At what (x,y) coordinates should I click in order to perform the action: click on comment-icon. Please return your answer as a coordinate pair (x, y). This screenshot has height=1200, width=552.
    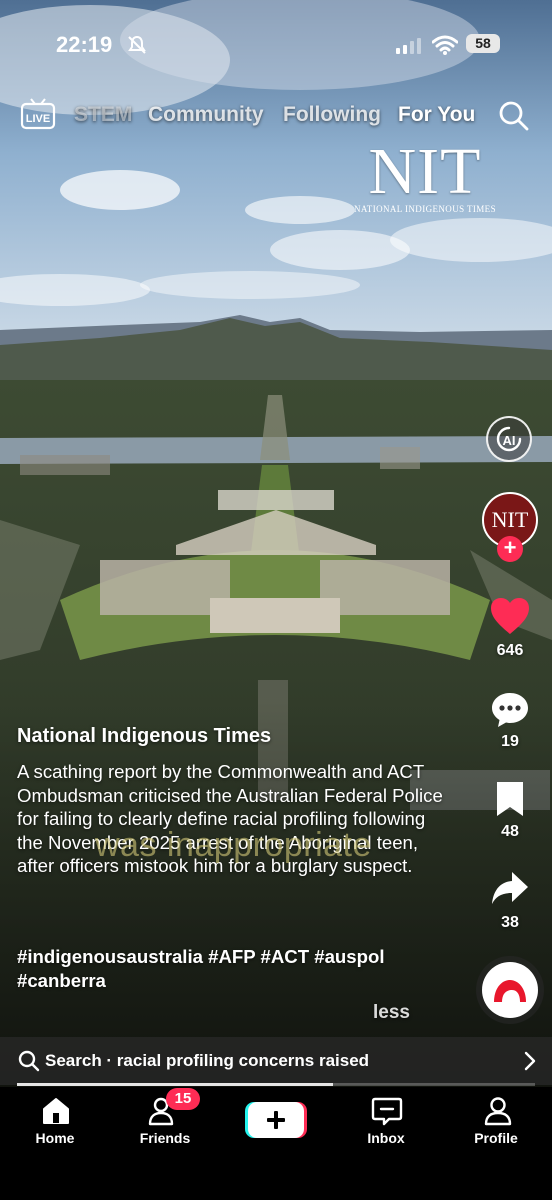
    Looking at the image, I should click on (510, 710).